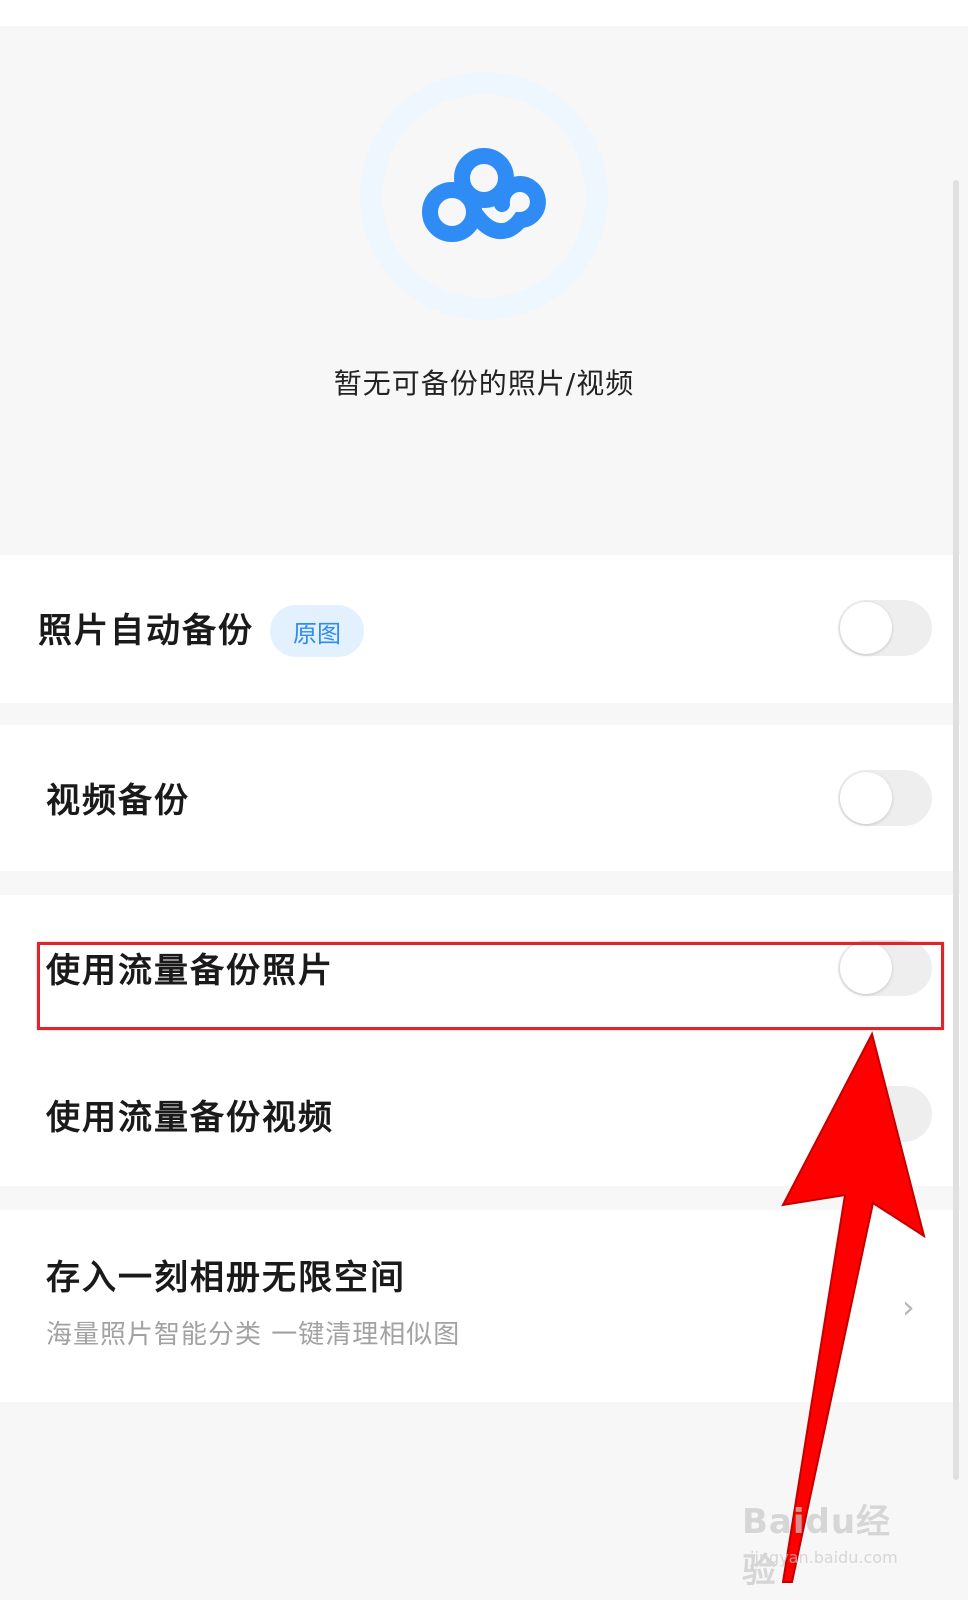  Describe the element at coordinates (480, 798) in the screenshot. I see `setting-row-video-backup: 视频备份` at that location.